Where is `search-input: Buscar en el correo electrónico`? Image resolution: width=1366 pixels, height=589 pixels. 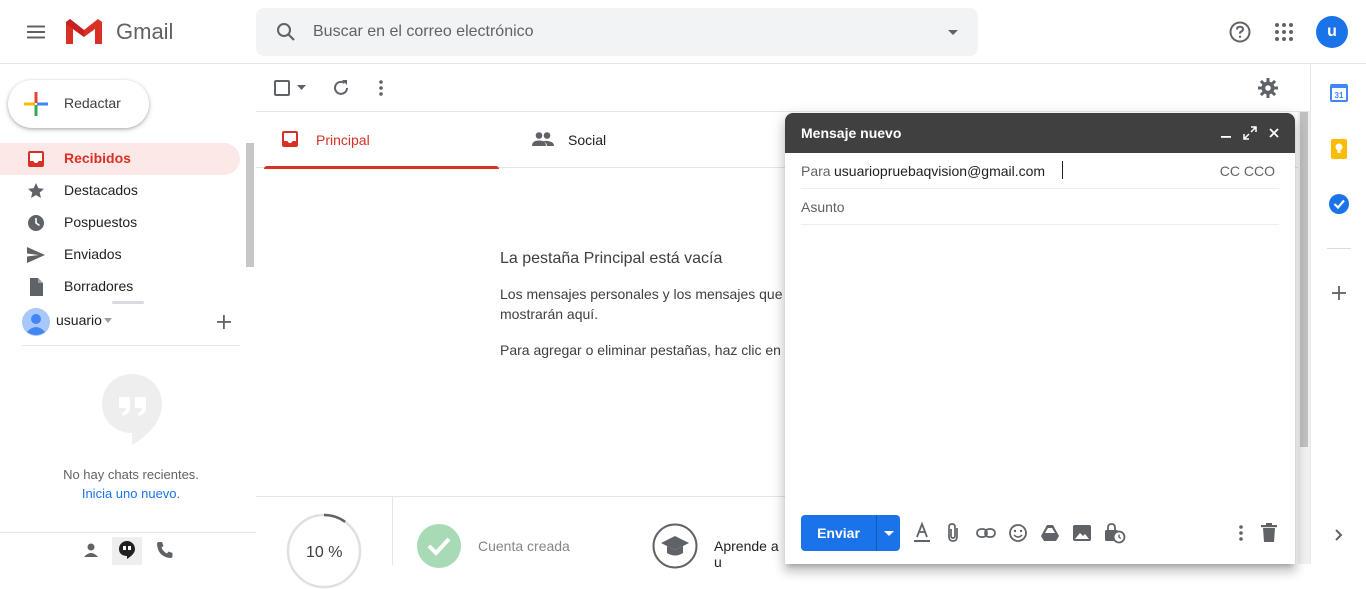
search-input: Buscar en el correo electrónico is located at coordinates (423, 32).